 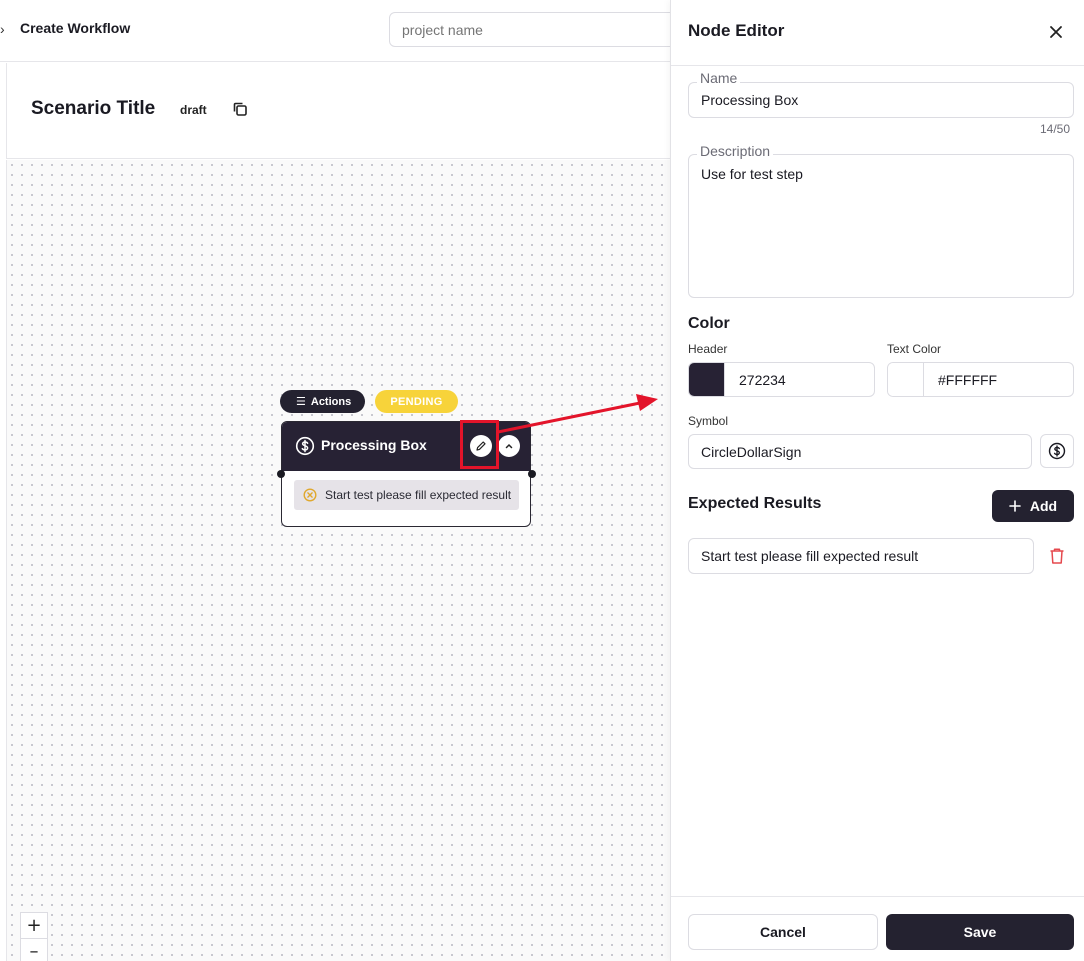 I want to click on header-color-field: 272234, so click(x=781, y=379).